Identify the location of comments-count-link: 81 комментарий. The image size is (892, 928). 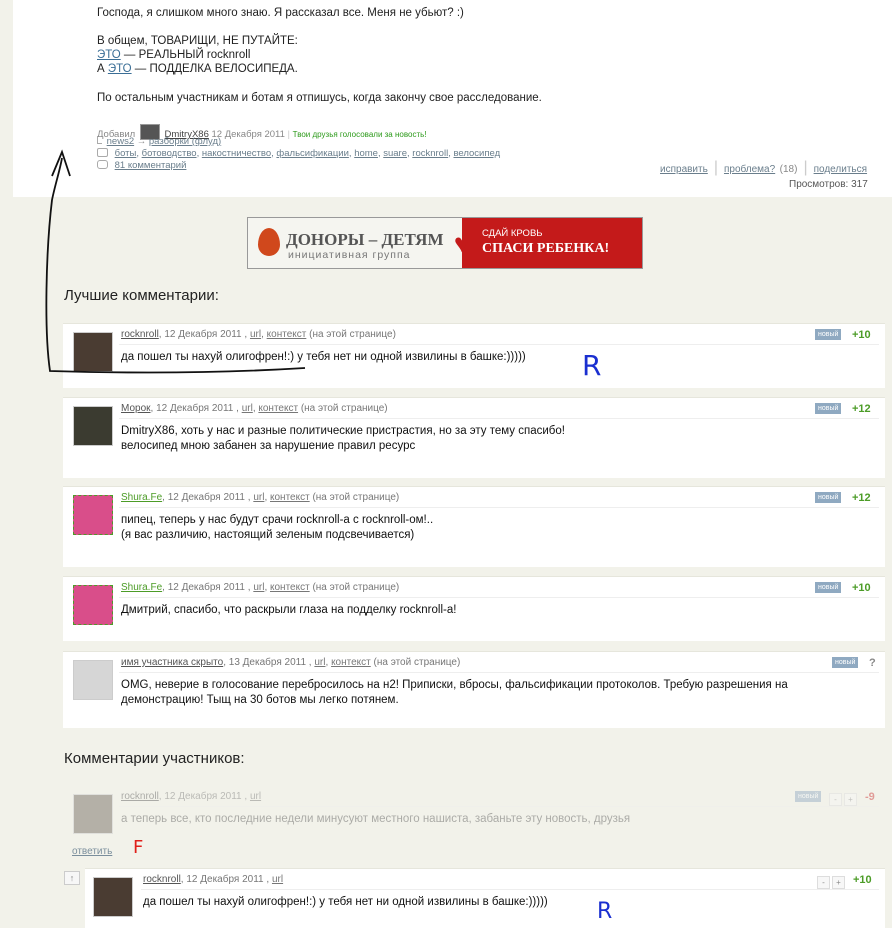
(151, 165).